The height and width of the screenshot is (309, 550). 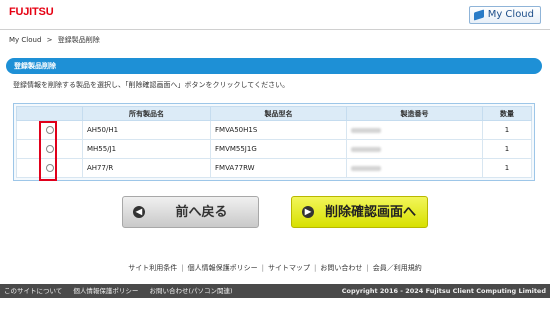 I want to click on arrow-right-icon: ▶, so click(x=308, y=212).